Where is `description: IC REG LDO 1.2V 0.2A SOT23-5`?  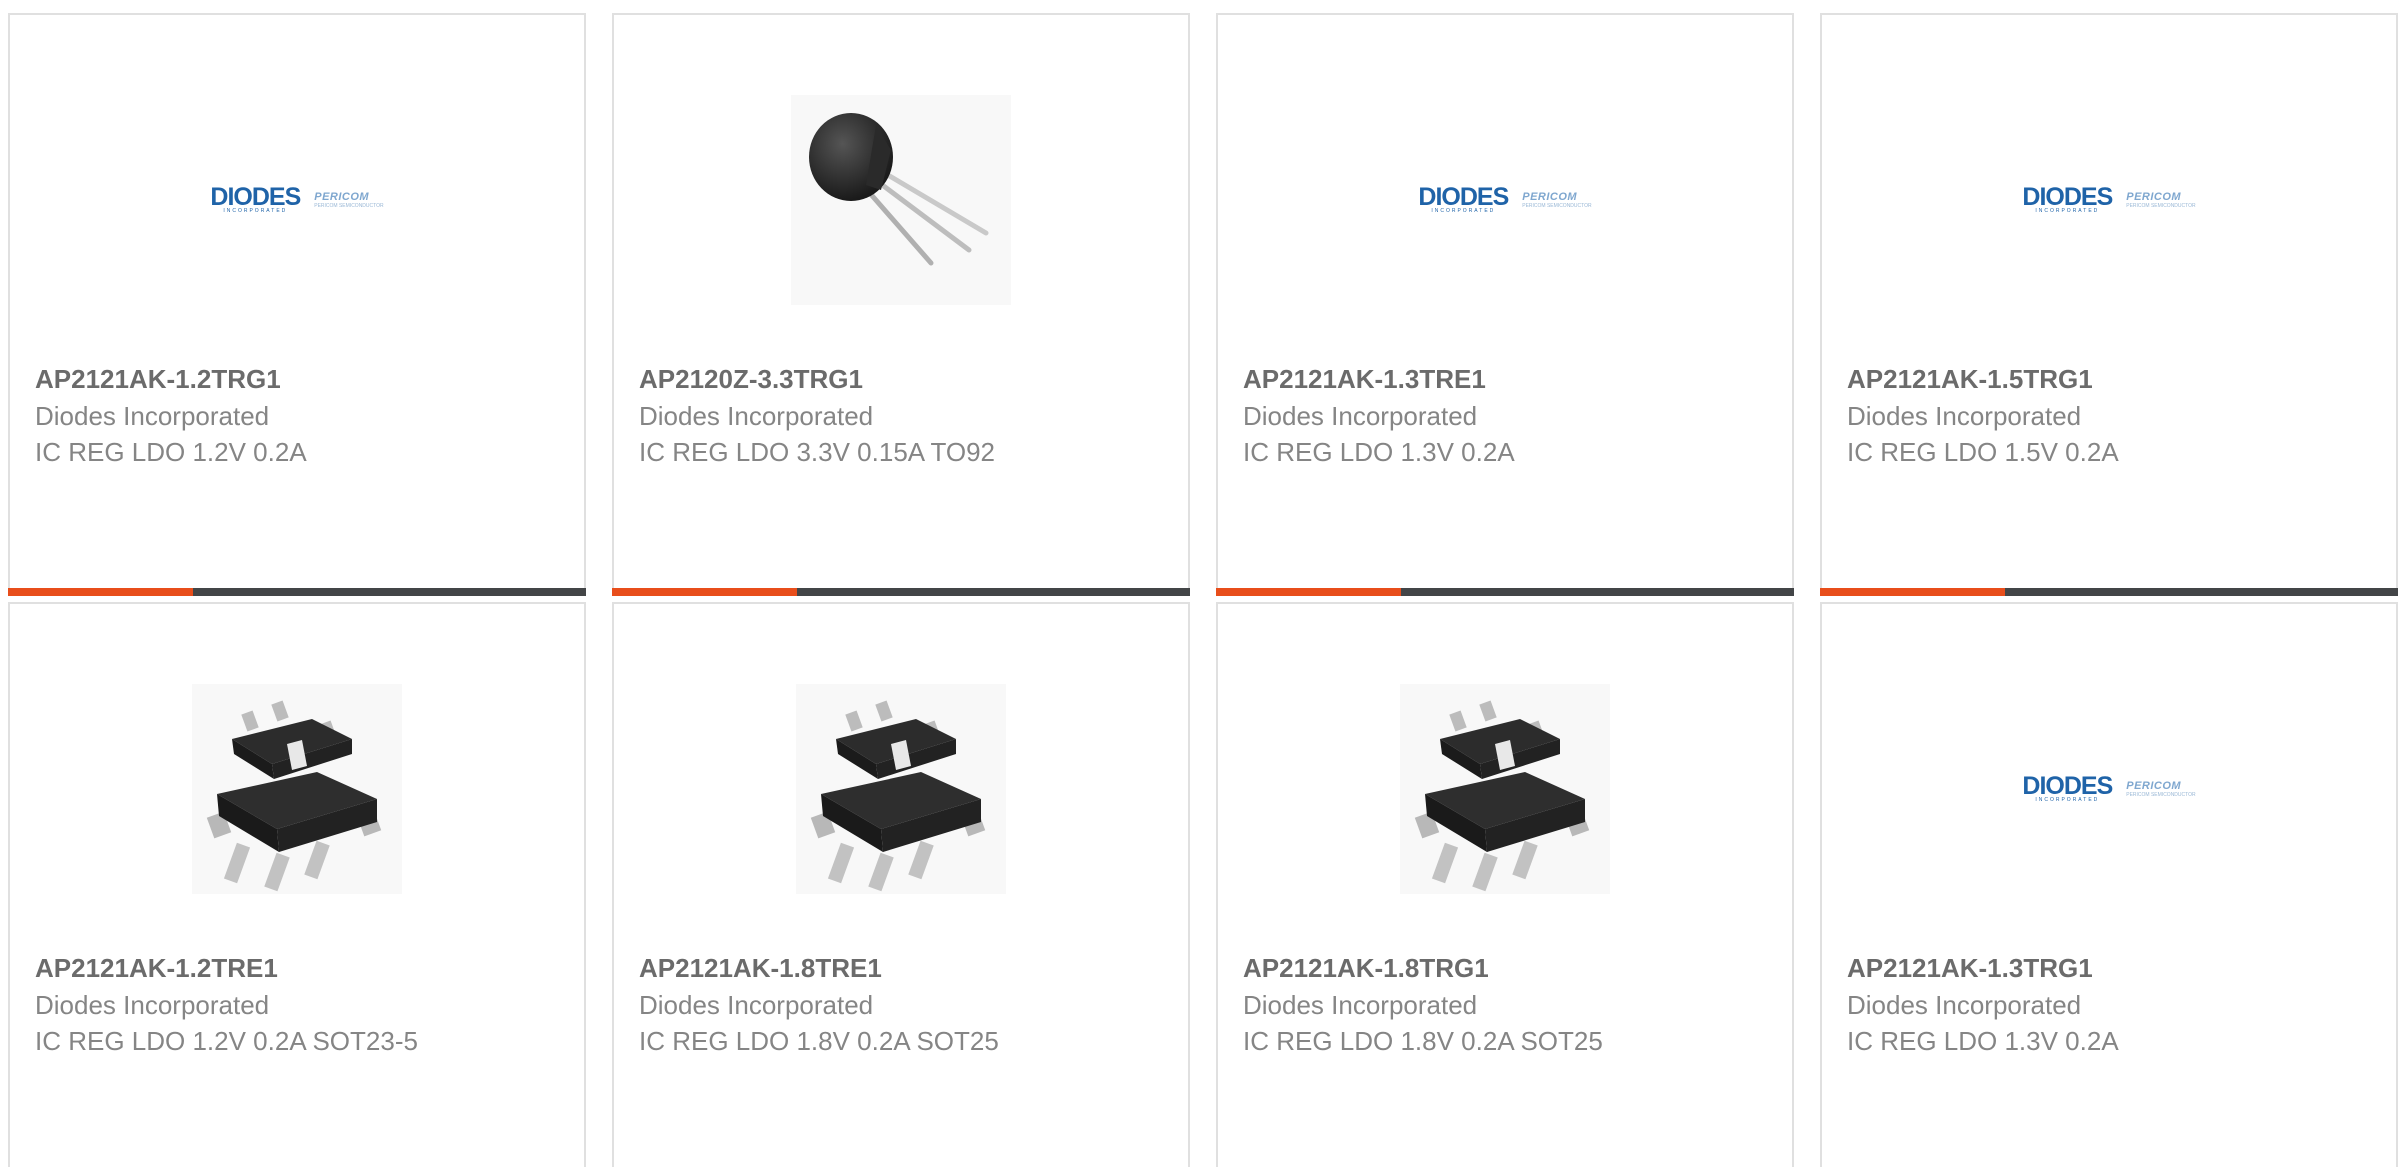
description: IC REG LDO 1.2V 0.2A SOT23-5 is located at coordinates (226, 1041).